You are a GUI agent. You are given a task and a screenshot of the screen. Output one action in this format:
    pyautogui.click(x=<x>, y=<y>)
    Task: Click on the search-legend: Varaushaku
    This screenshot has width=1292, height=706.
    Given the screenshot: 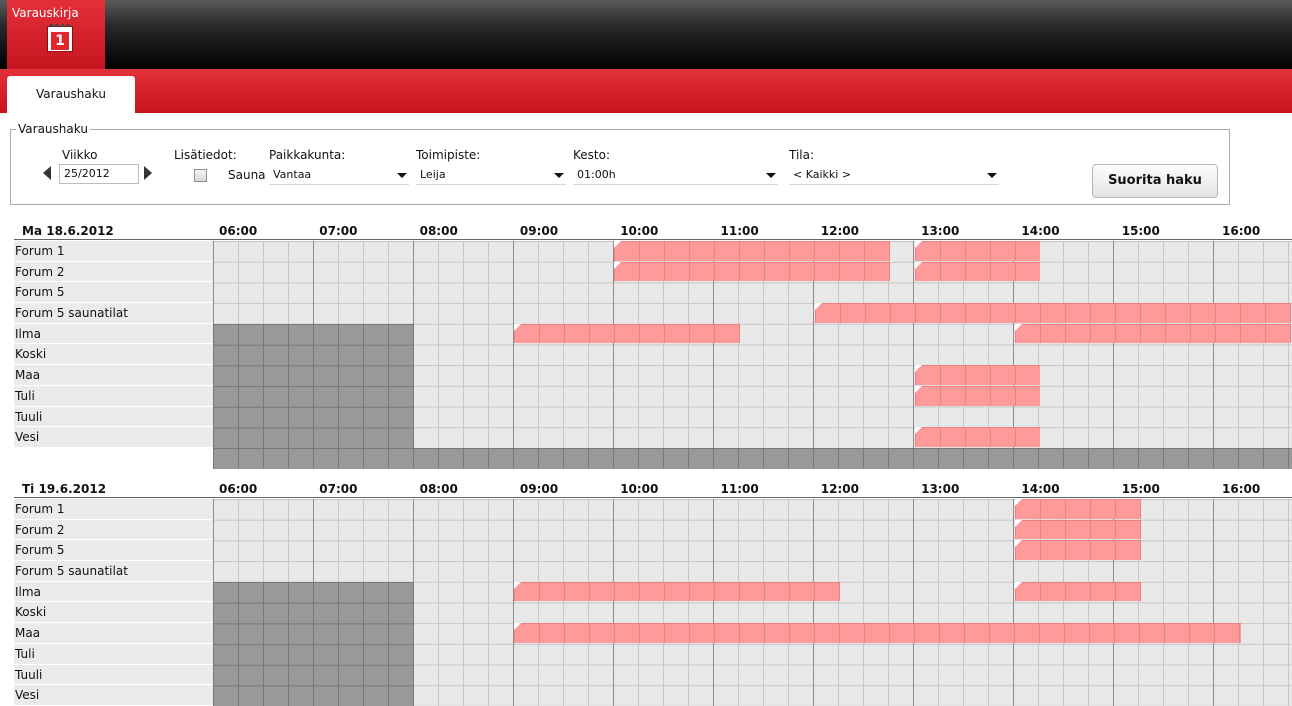 What is the action you would take?
    pyautogui.click(x=53, y=129)
    